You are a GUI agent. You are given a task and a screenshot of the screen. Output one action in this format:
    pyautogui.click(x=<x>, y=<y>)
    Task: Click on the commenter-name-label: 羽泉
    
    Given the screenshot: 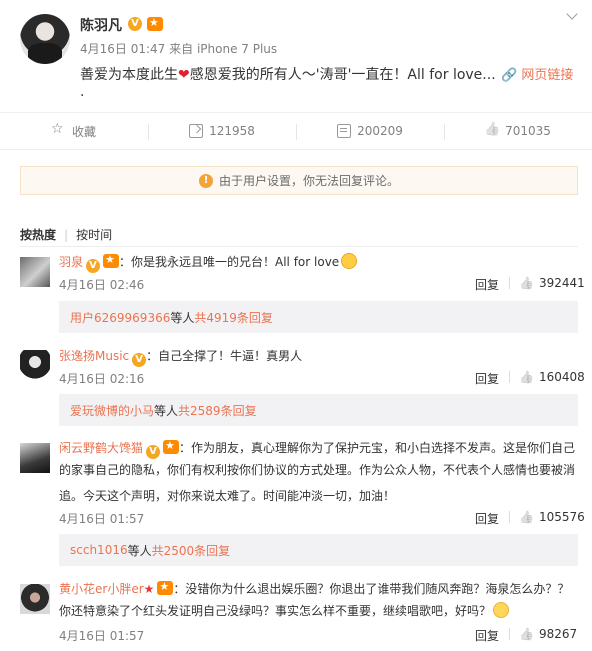 What is the action you would take?
    pyautogui.click(x=71, y=262)
    